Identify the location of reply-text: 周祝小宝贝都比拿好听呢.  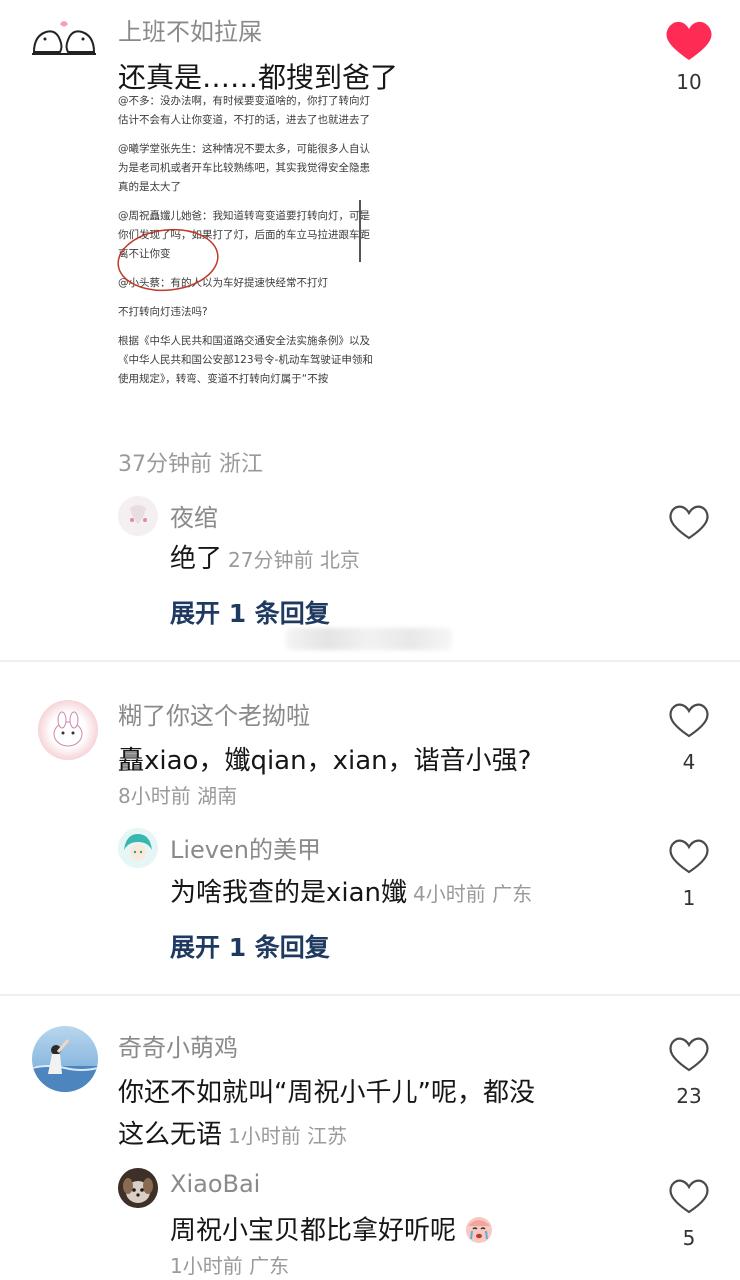
(313, 1231).